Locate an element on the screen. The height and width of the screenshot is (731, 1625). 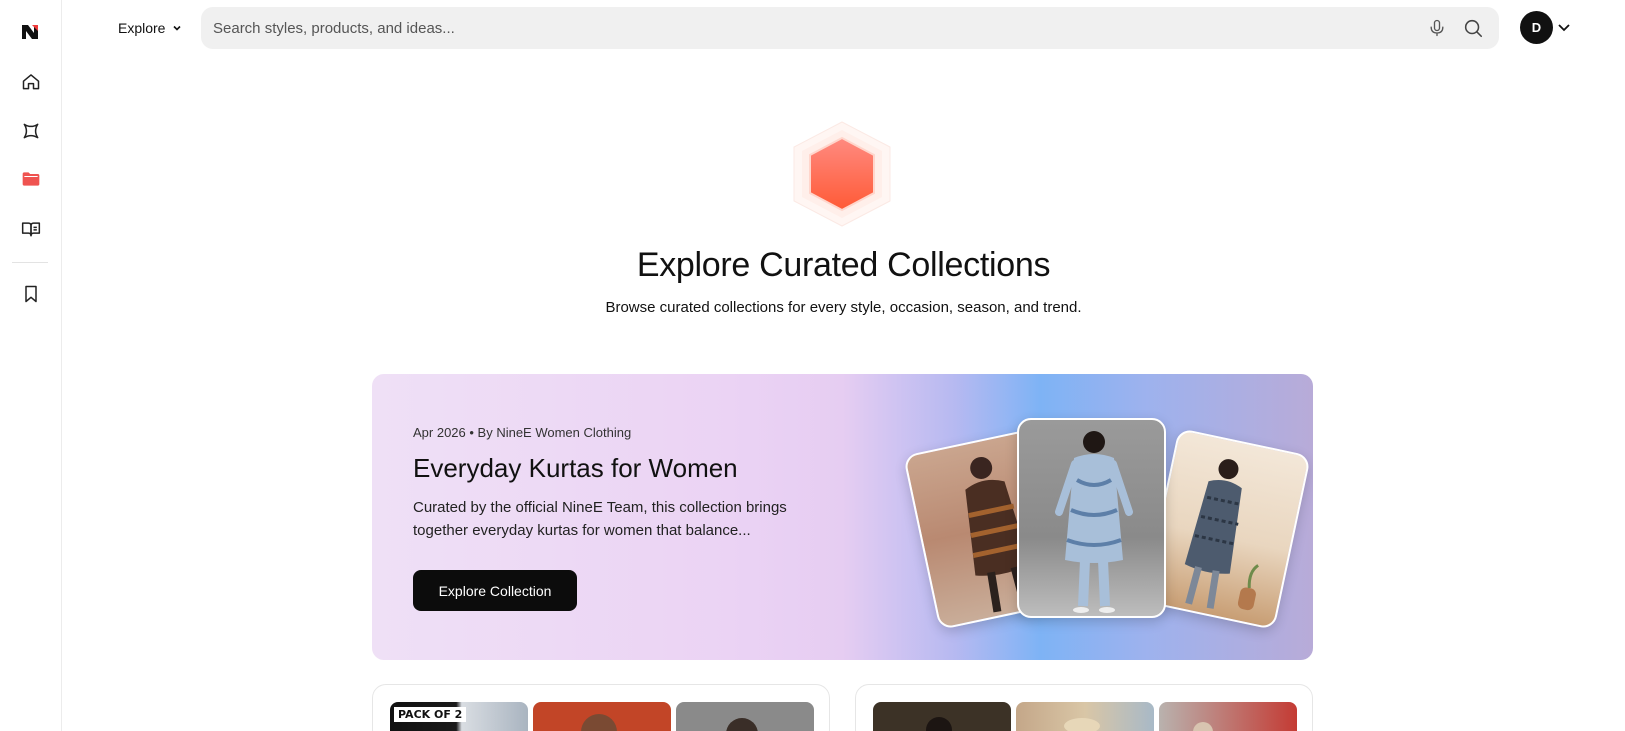
sidebar-divider is located at coordinates (30, 262).